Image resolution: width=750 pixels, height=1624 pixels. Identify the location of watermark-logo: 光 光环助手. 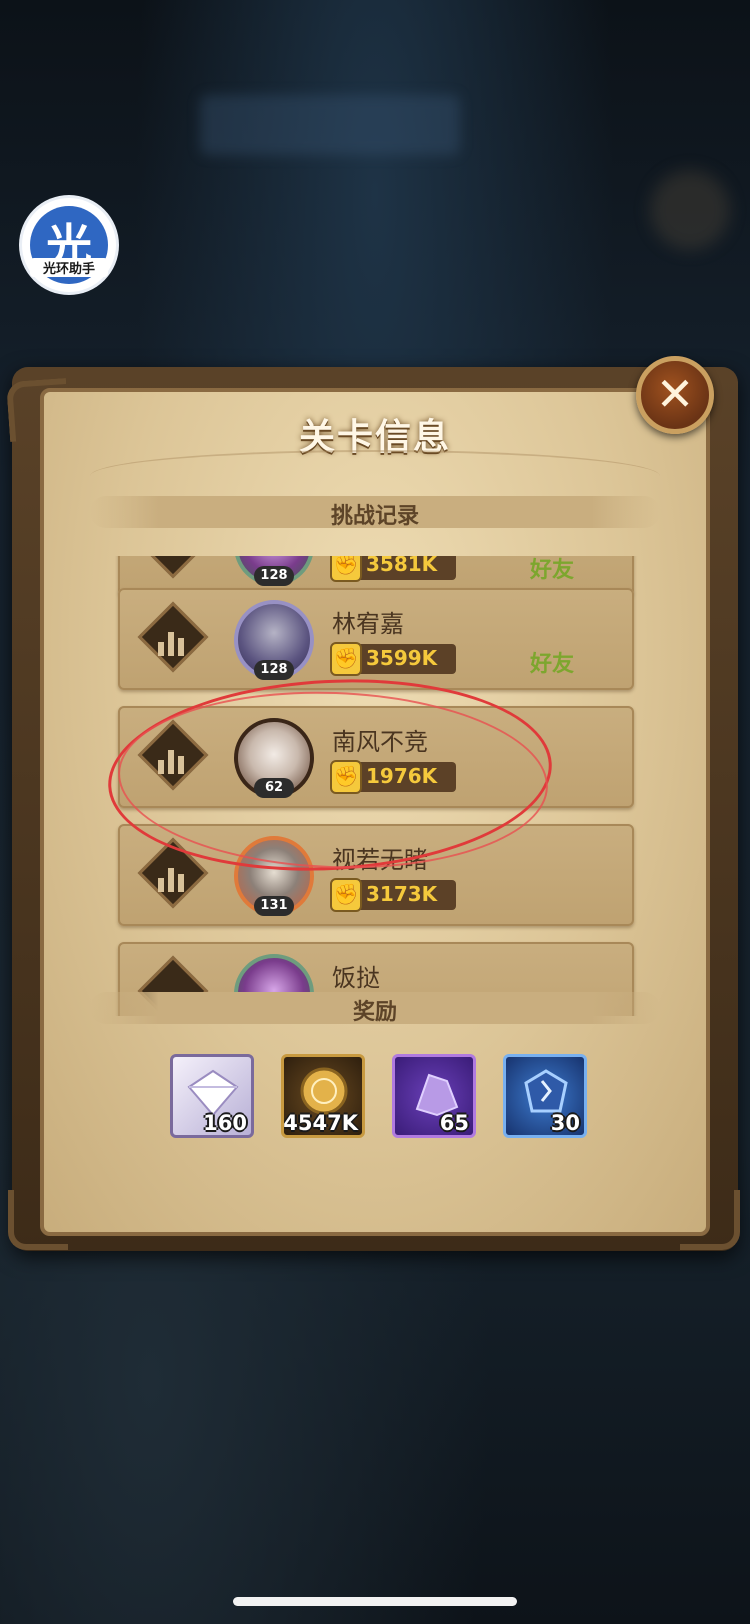
(69, 245).